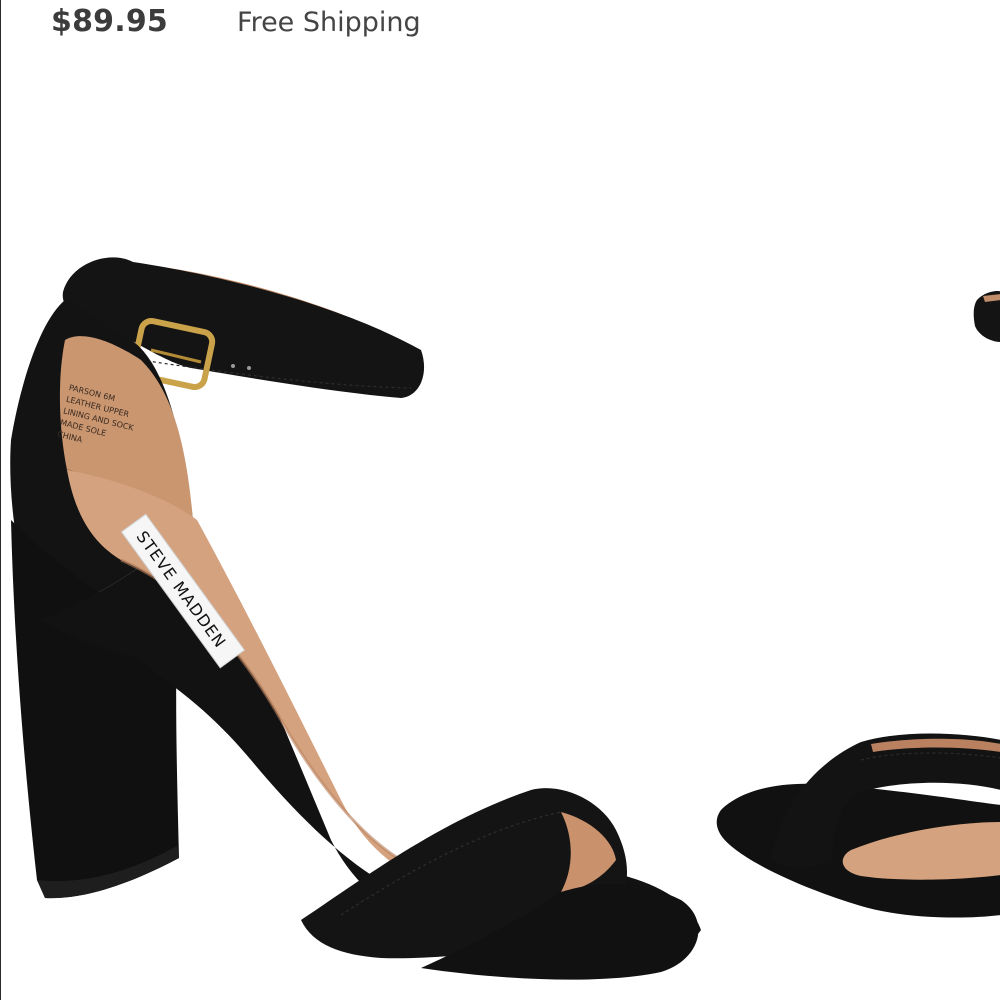 Image resolution: width=1000 pixels, height=1000 pixels. What do you see at coordinates (329, 22) in the screenshot?
I see `shipping-label: Free Shipping` at bounding box center [329, 22].